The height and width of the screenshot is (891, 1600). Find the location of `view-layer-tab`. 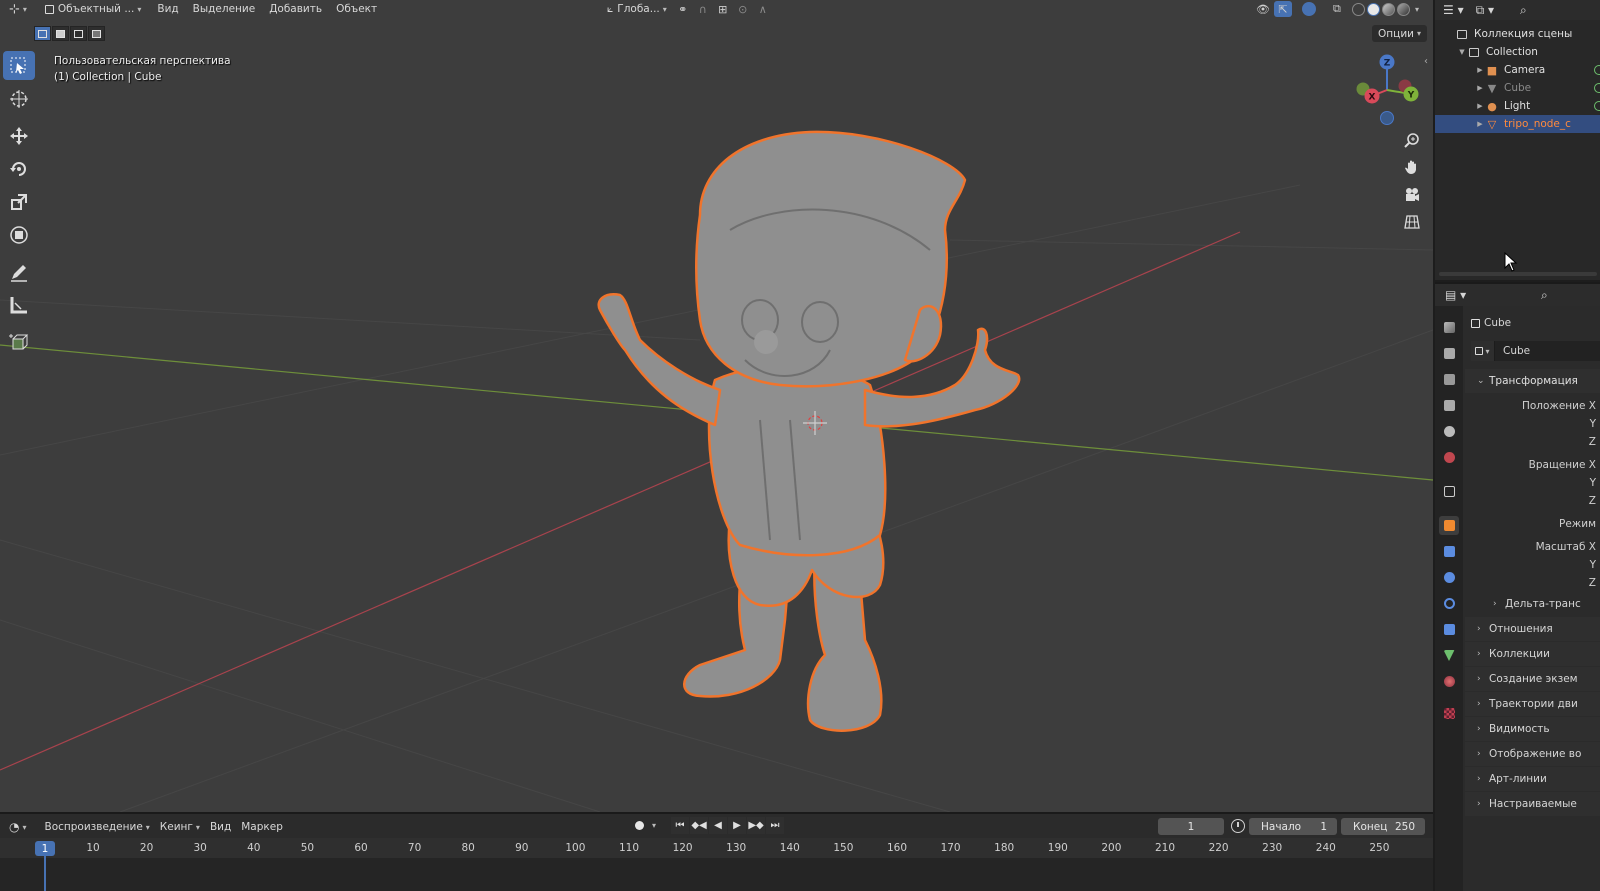

view-layer-tab is located at coordinates (1449, 405).